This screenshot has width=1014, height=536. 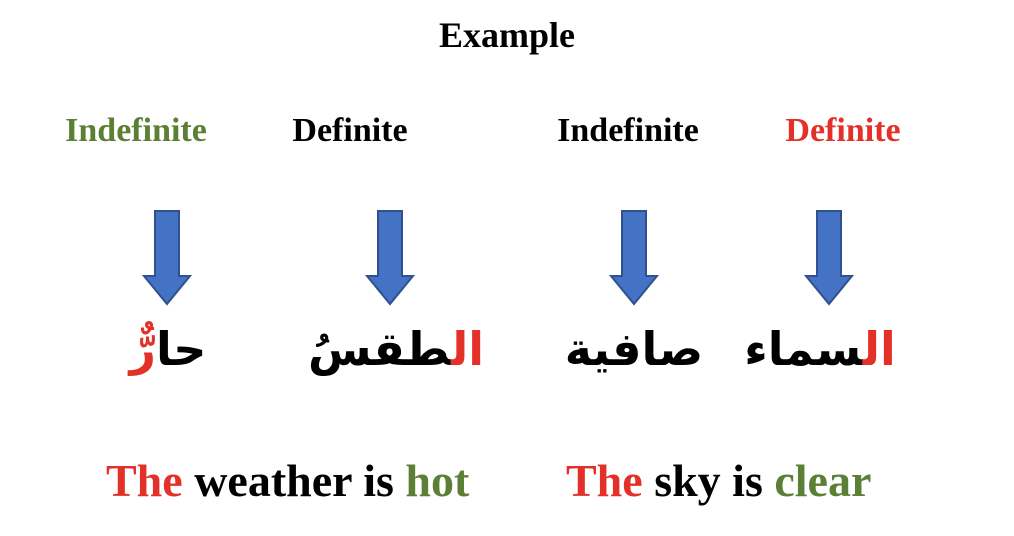 I want to click on label-indefinite-2: Indefinite, so click(x=628, y=130).